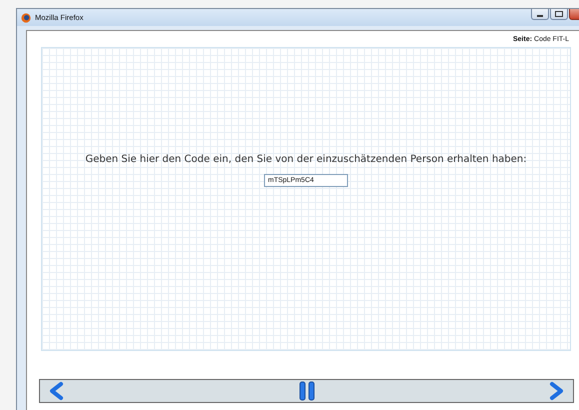  I want to click on prompt-text: Geben Sie hier den Code ein, den Sie von der einzuschätzenden Person erhalten haben:, so click(306, 159).